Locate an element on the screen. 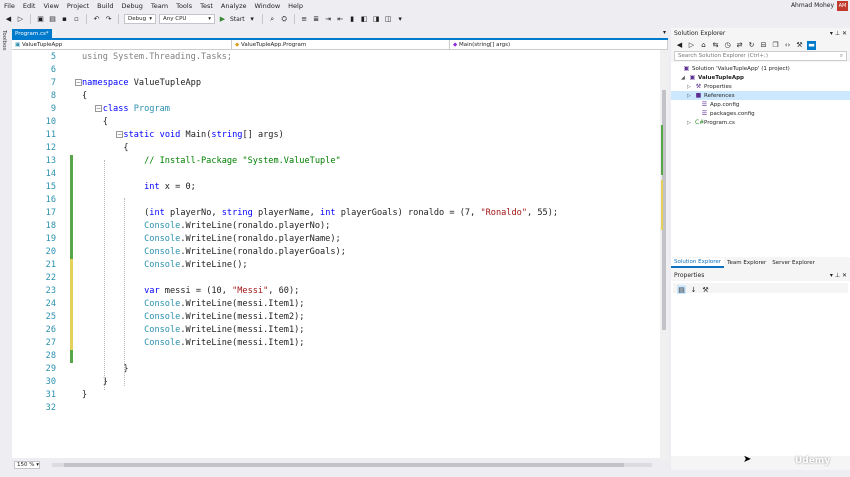 This screenshot has width=850, height=477. save-all-icon: ▫ is located at coordinates (76, 19).